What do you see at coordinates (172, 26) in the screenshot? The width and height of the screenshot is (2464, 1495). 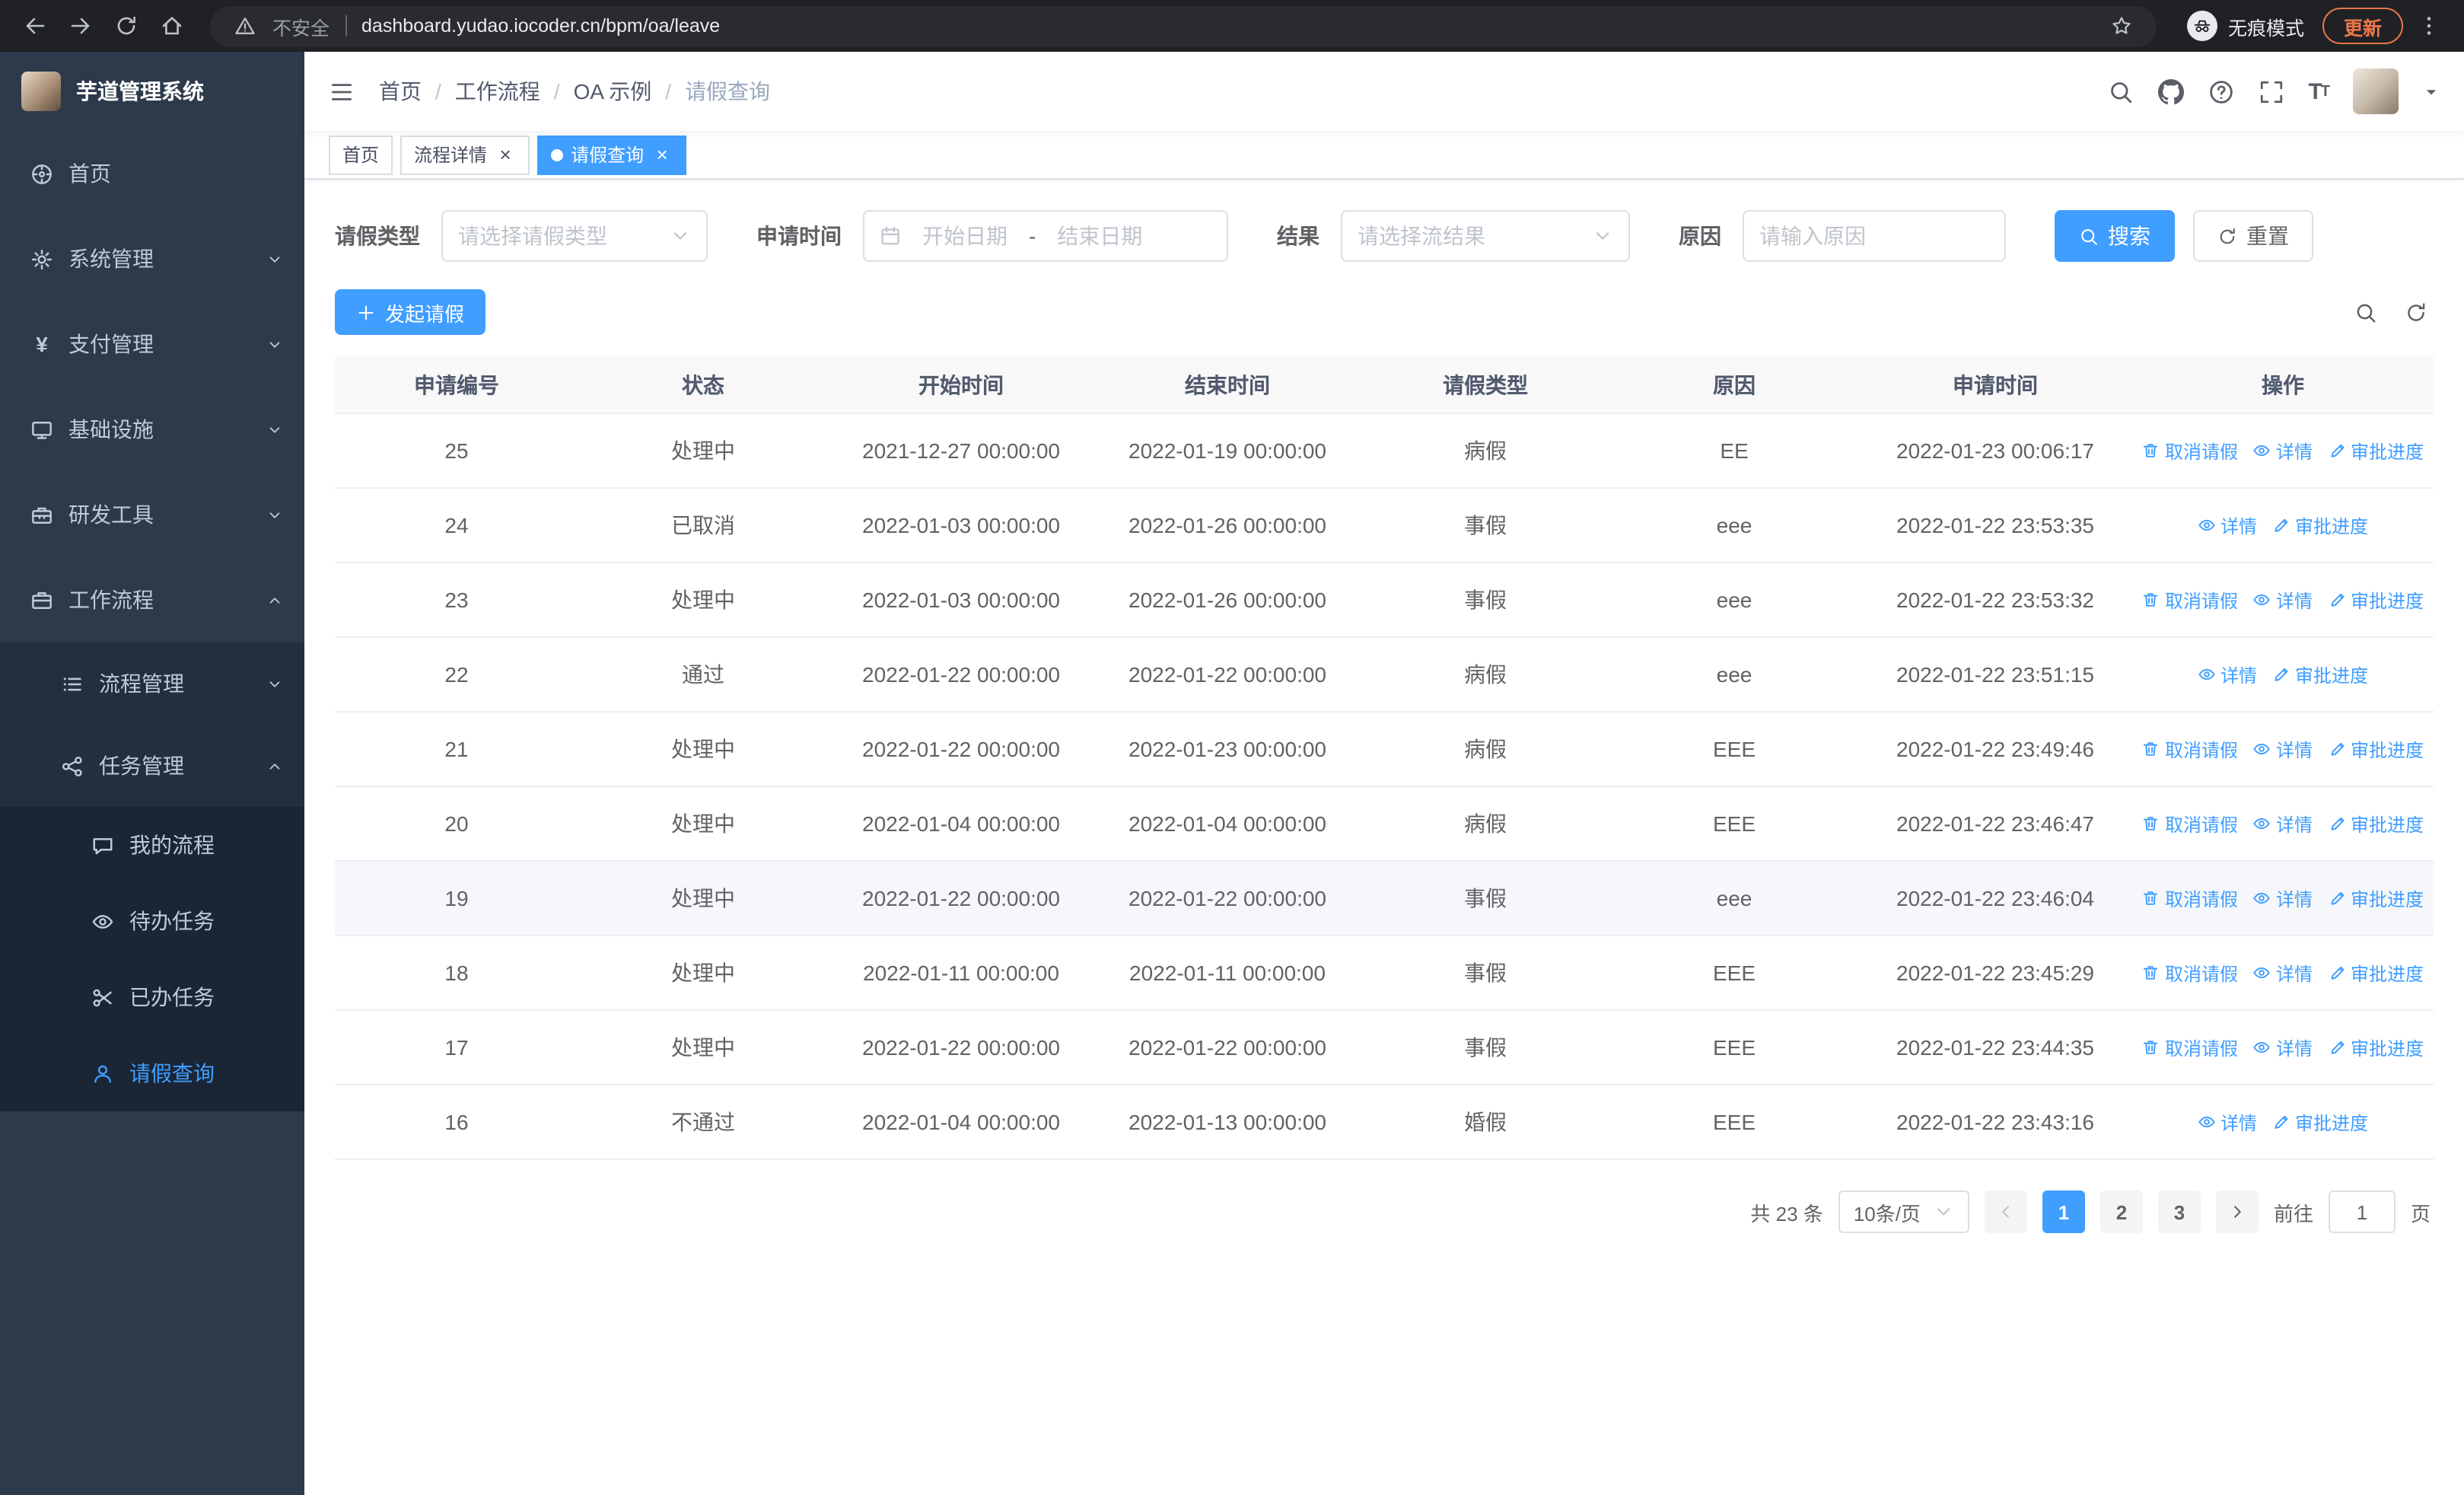 I see `browser-home-icon` at bounding box center [172, 26].